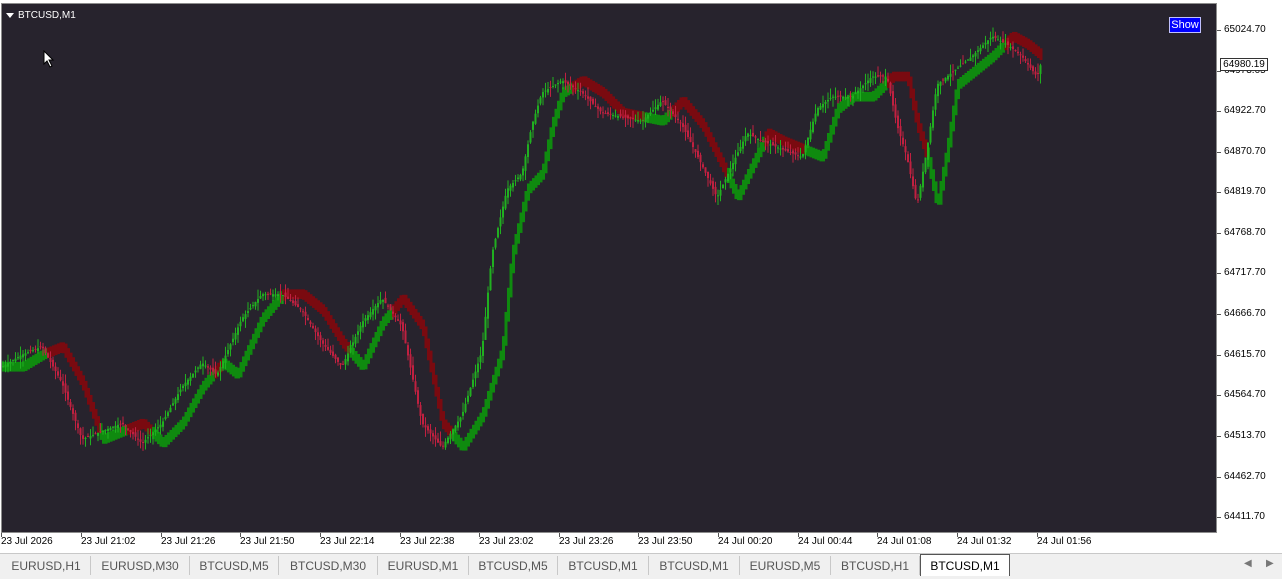 The image size is (1282, 579). Describe the element at coordinates (140, 565) in the screenshot. I see `chart-tab: EURUSD,M30` at that location.